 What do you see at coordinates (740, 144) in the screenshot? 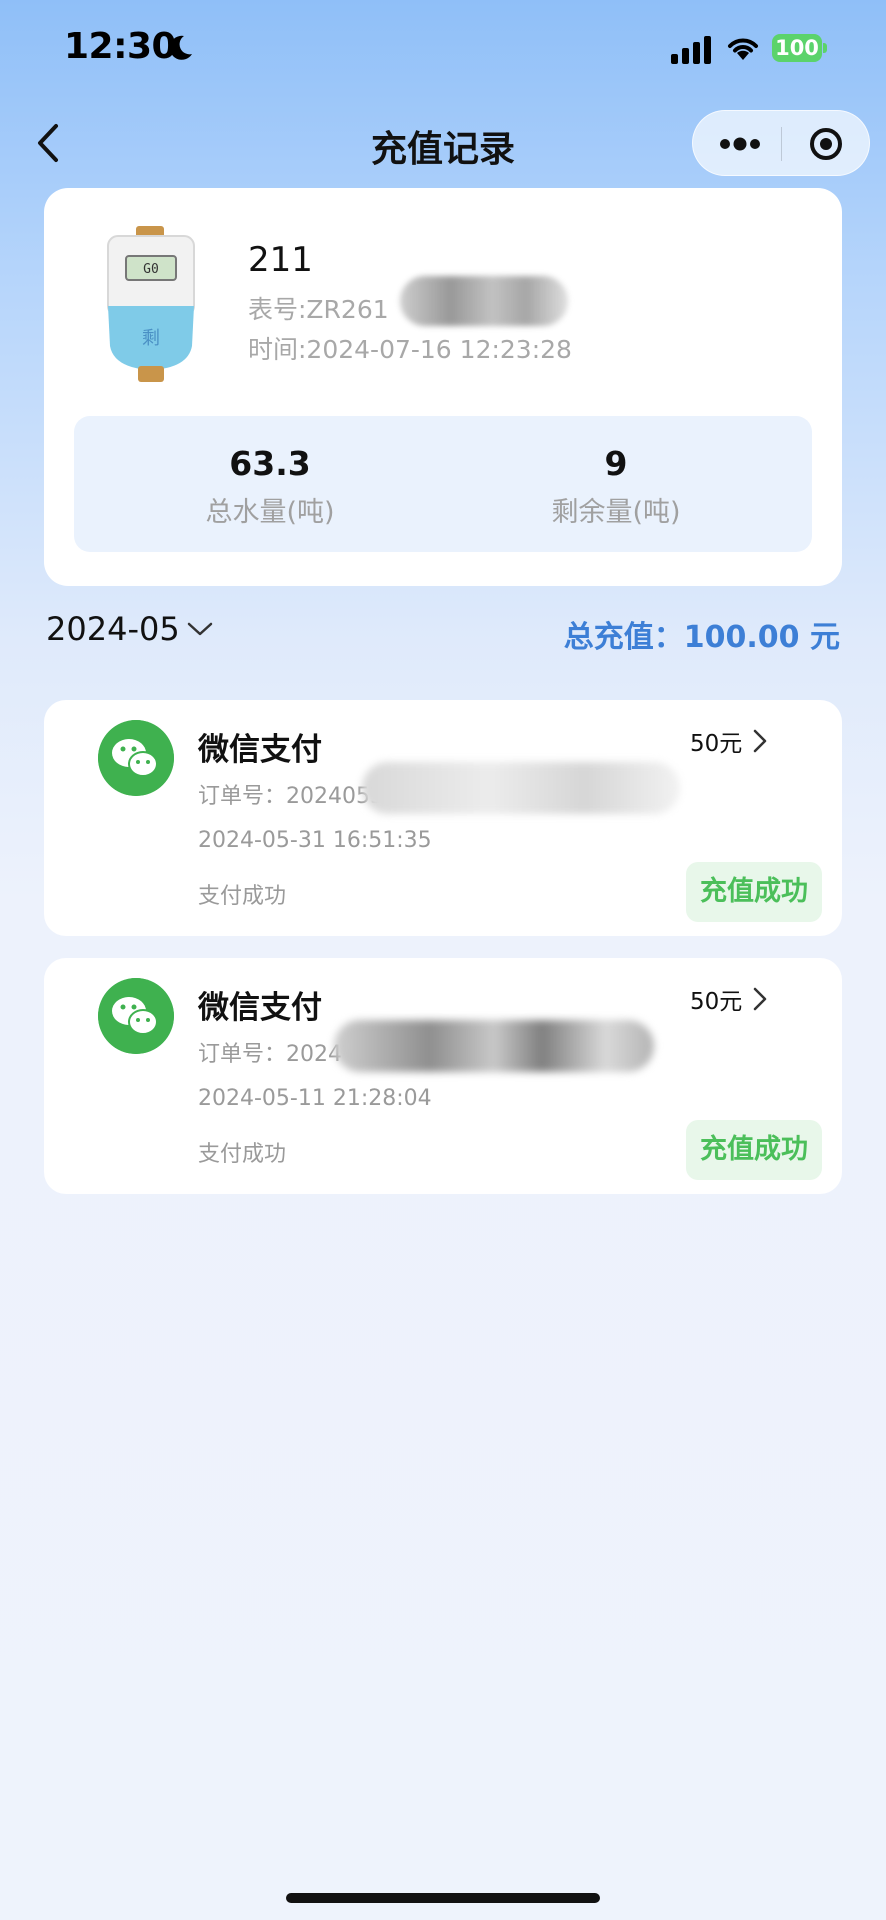
I see `more-dots-icon` at bounding box center [740, 144].